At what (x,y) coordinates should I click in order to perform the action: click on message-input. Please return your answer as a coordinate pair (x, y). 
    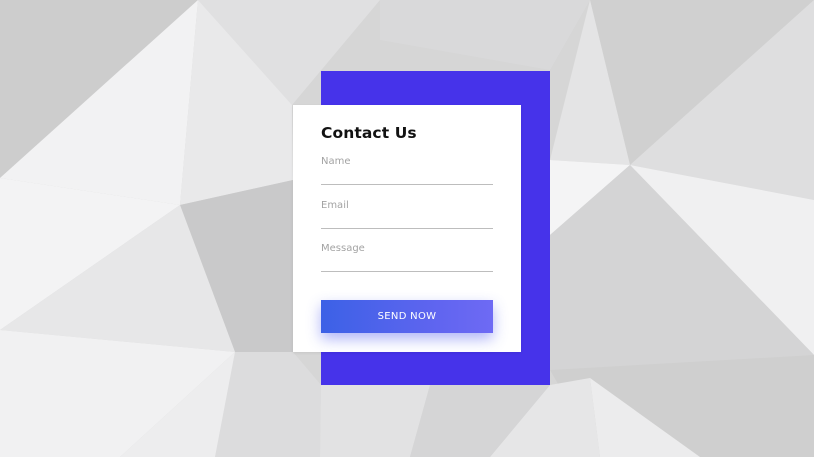
    Looking at the image, I should click on (407, 264).